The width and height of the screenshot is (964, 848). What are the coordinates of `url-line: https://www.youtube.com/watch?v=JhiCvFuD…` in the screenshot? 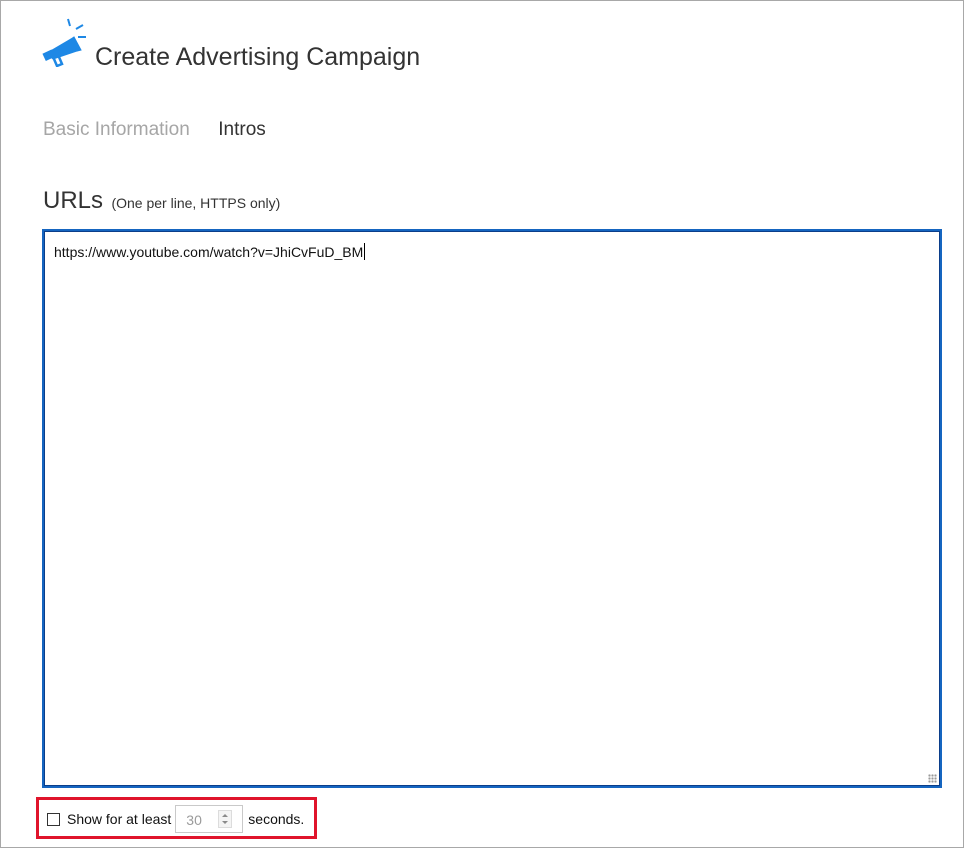 It's located at (209, 252).